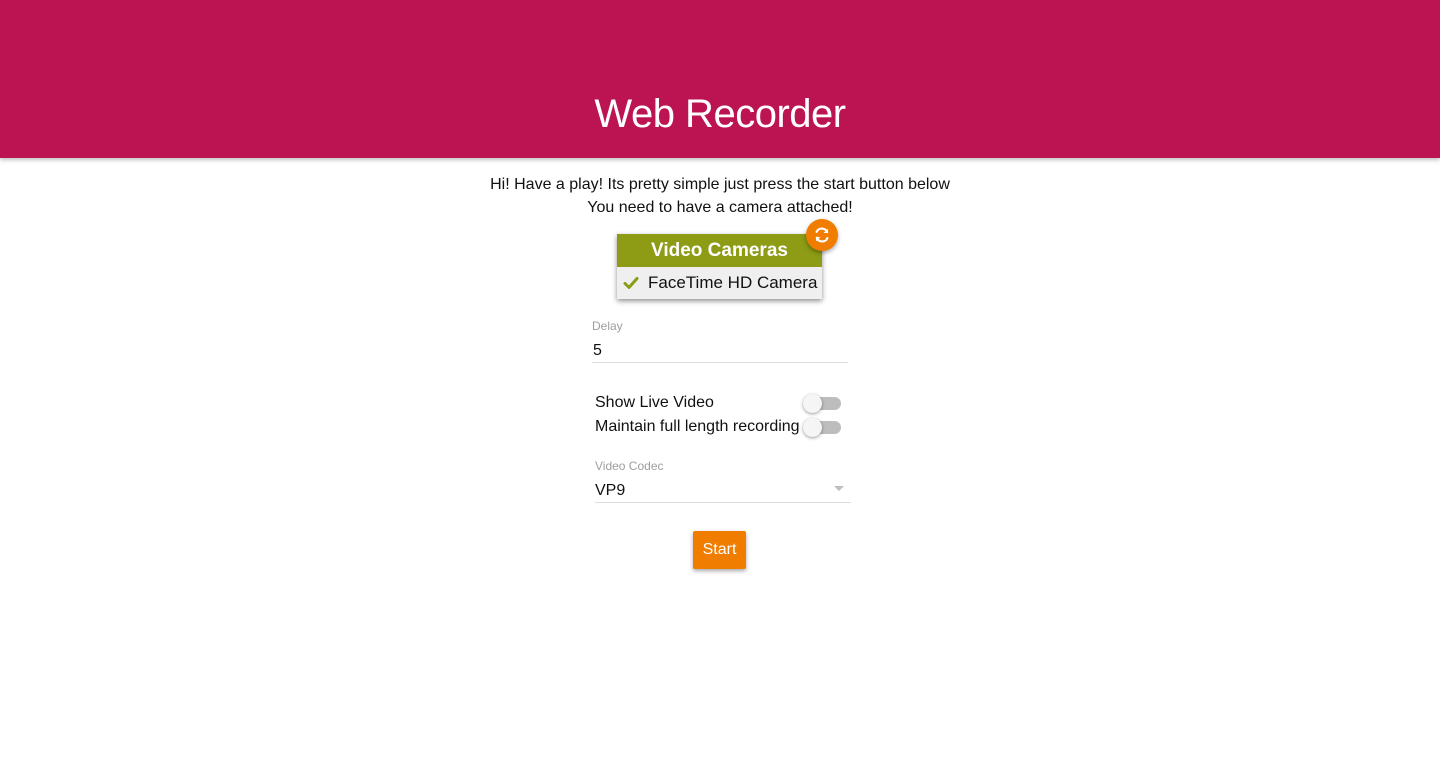  What do you see at coordinates (631, 283) in the screenshot?
I see `check-icon` at bounding box center [631, 283].